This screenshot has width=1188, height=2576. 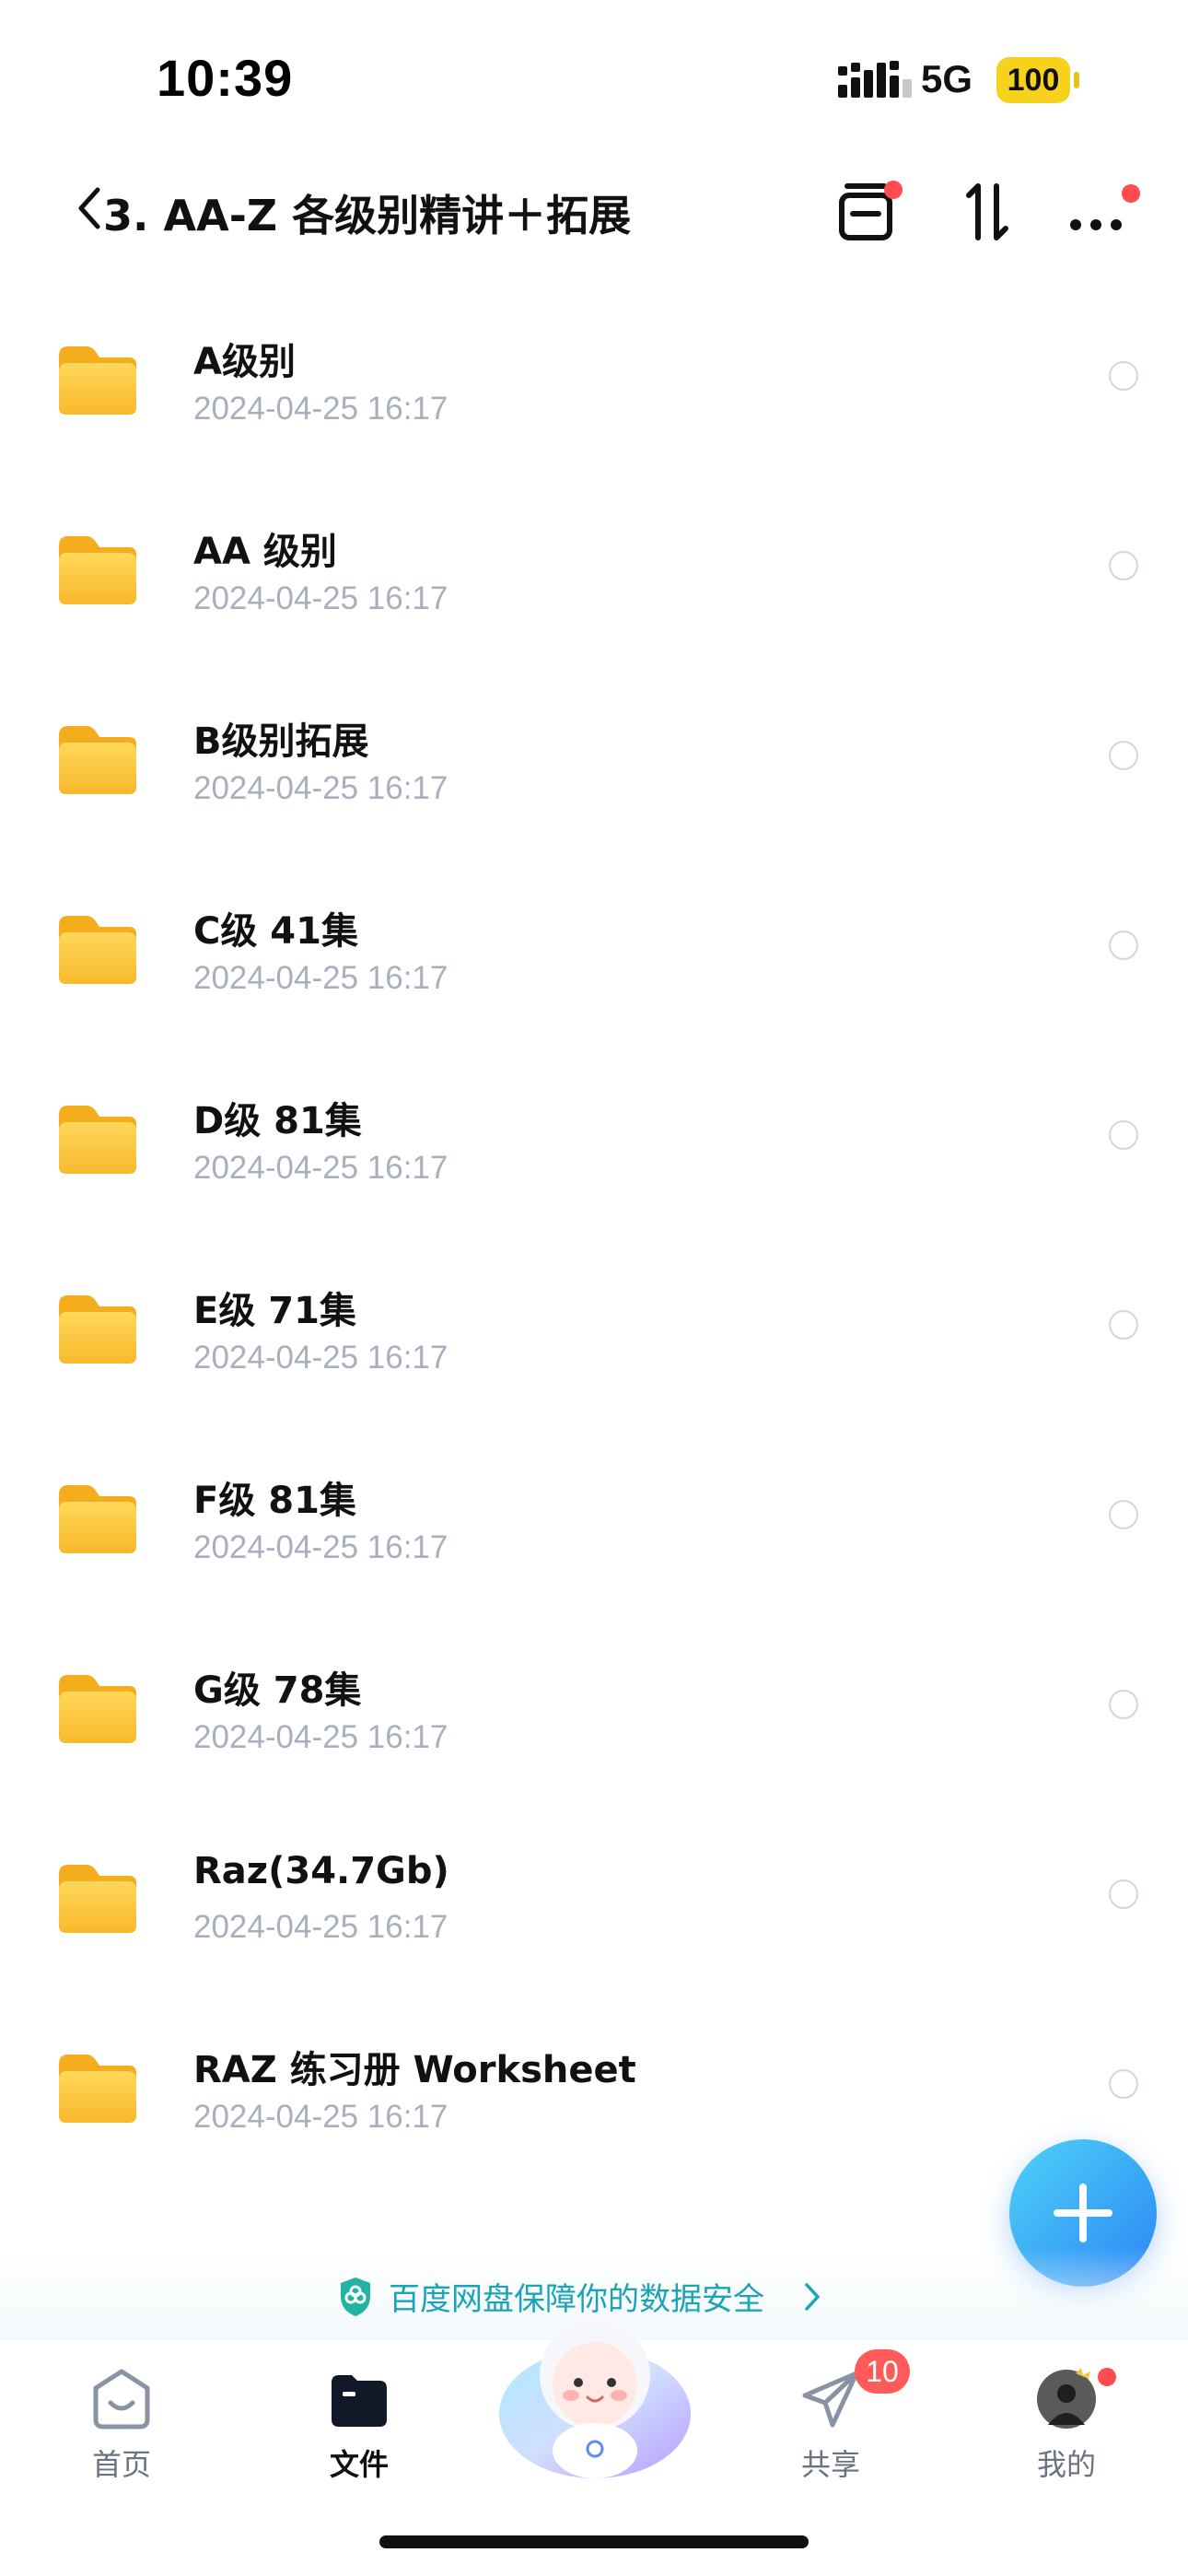 I want to click on tab-files: 文件, so click(x=359, y=2425).